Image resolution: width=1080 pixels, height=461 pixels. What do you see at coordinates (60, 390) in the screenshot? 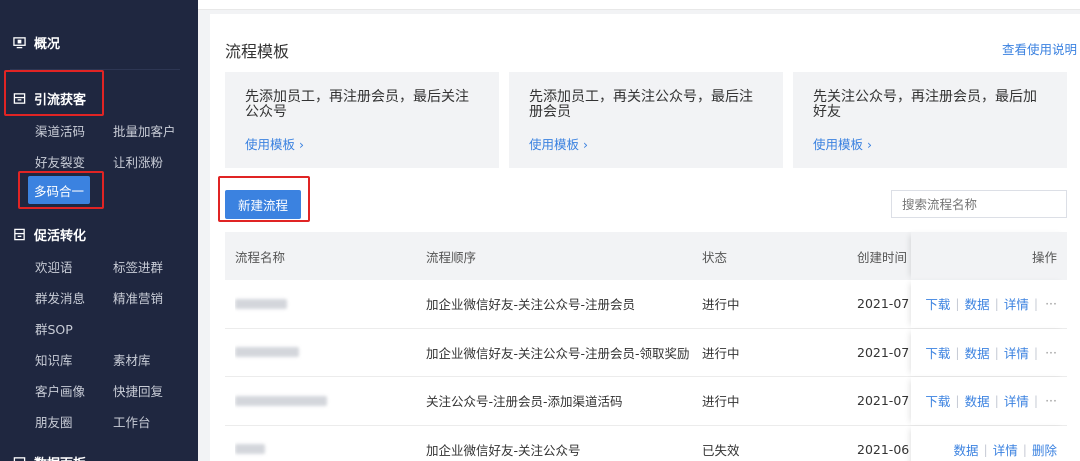
I see `sidebar-item-customer-profile: 客户画像` at bounding box center [60, 390].